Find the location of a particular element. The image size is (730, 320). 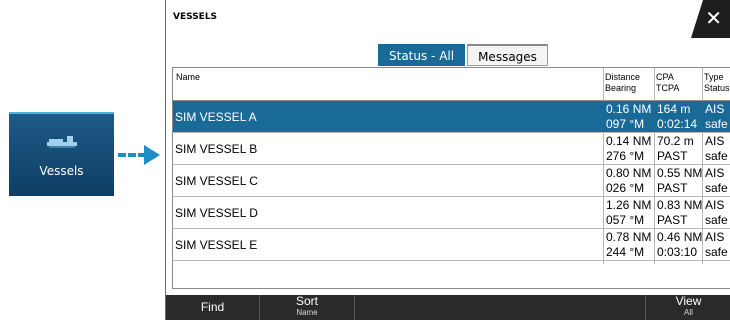

find-button: Find is located at coordinates (212, 307).